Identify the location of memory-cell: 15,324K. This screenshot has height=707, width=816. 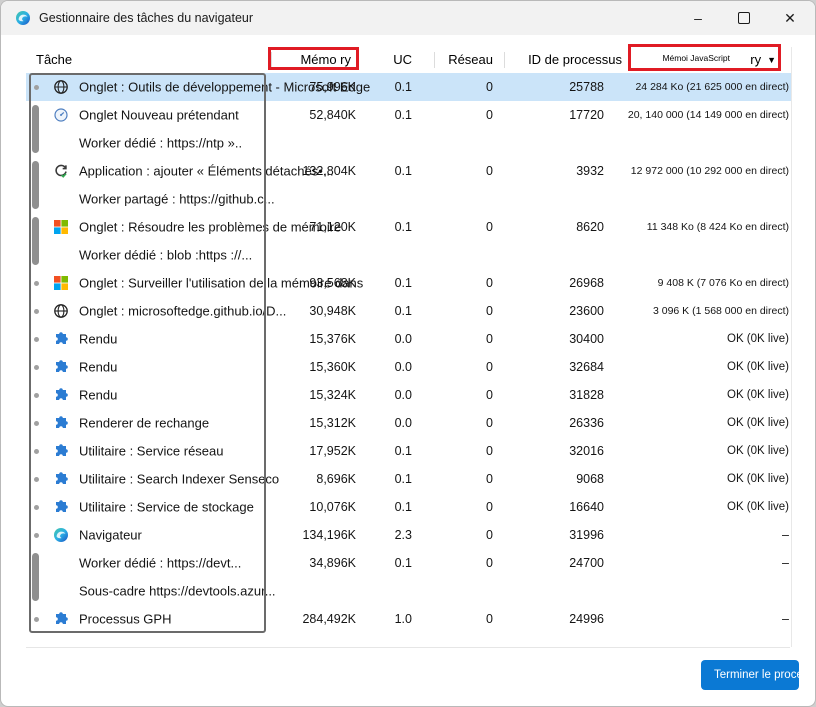
(332, 395).